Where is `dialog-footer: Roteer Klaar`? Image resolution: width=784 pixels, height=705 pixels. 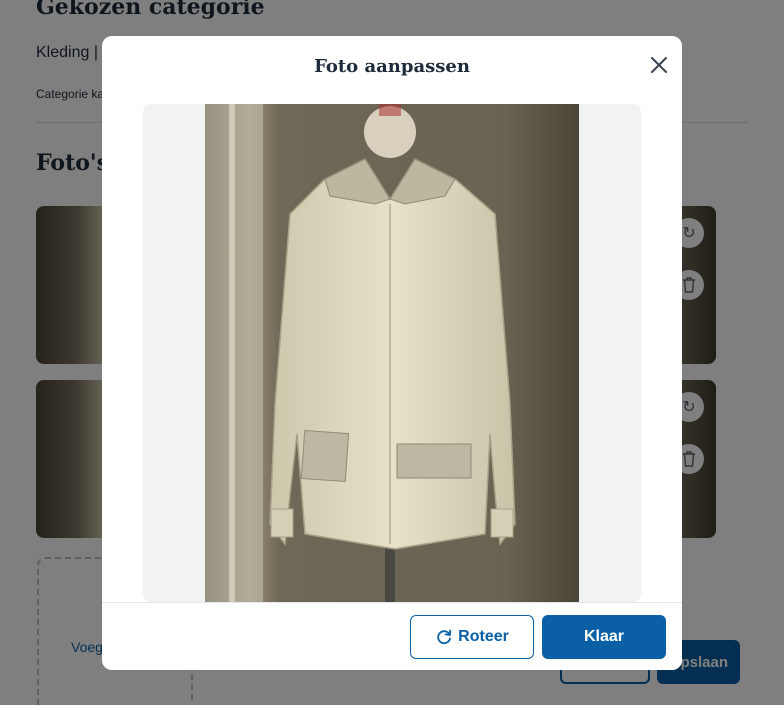 dialog-footer: Roteer Klaar is located at coordinates (392, 636).